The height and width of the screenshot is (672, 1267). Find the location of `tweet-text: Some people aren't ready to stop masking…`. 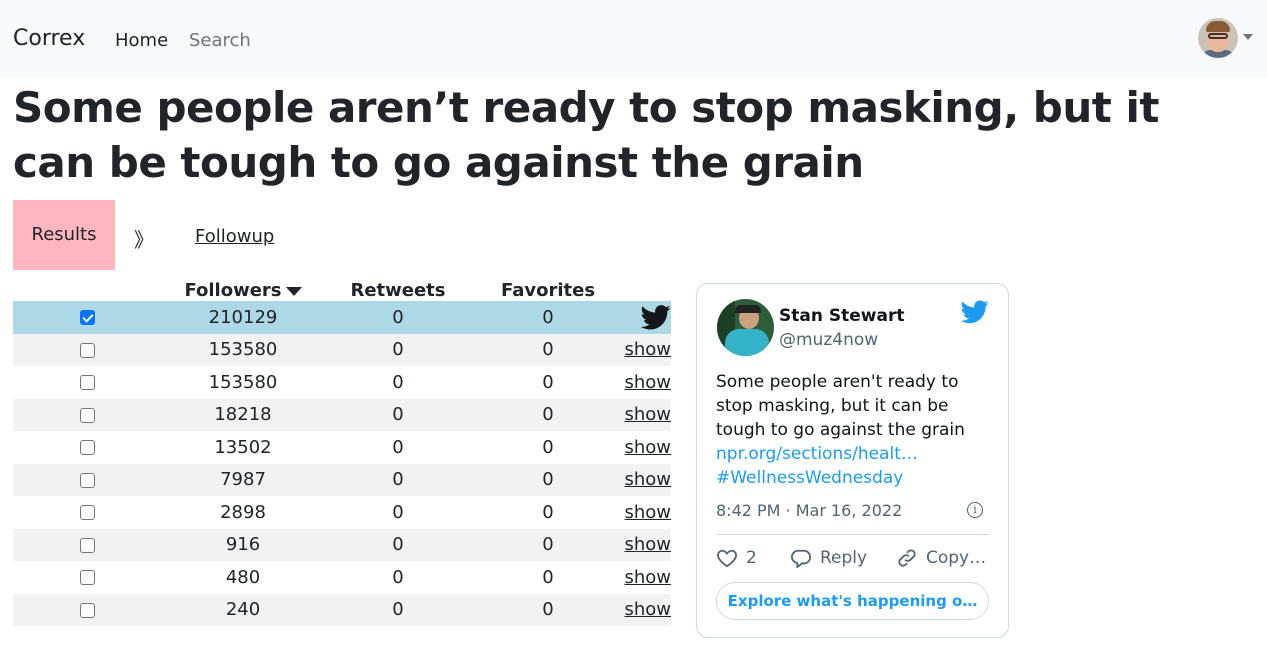

tweet-text: Some people aren't ready to stop masking… is located at coordinates (857, 430).